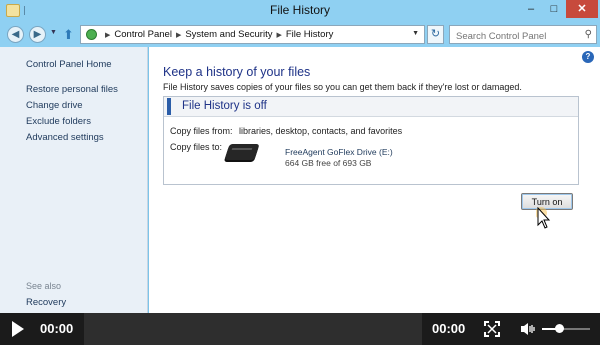  What do you see at coordinates (310, 34) in the screenshot?
I see `breadcrumb-file-history: File History` at bounding box center [310, 34].